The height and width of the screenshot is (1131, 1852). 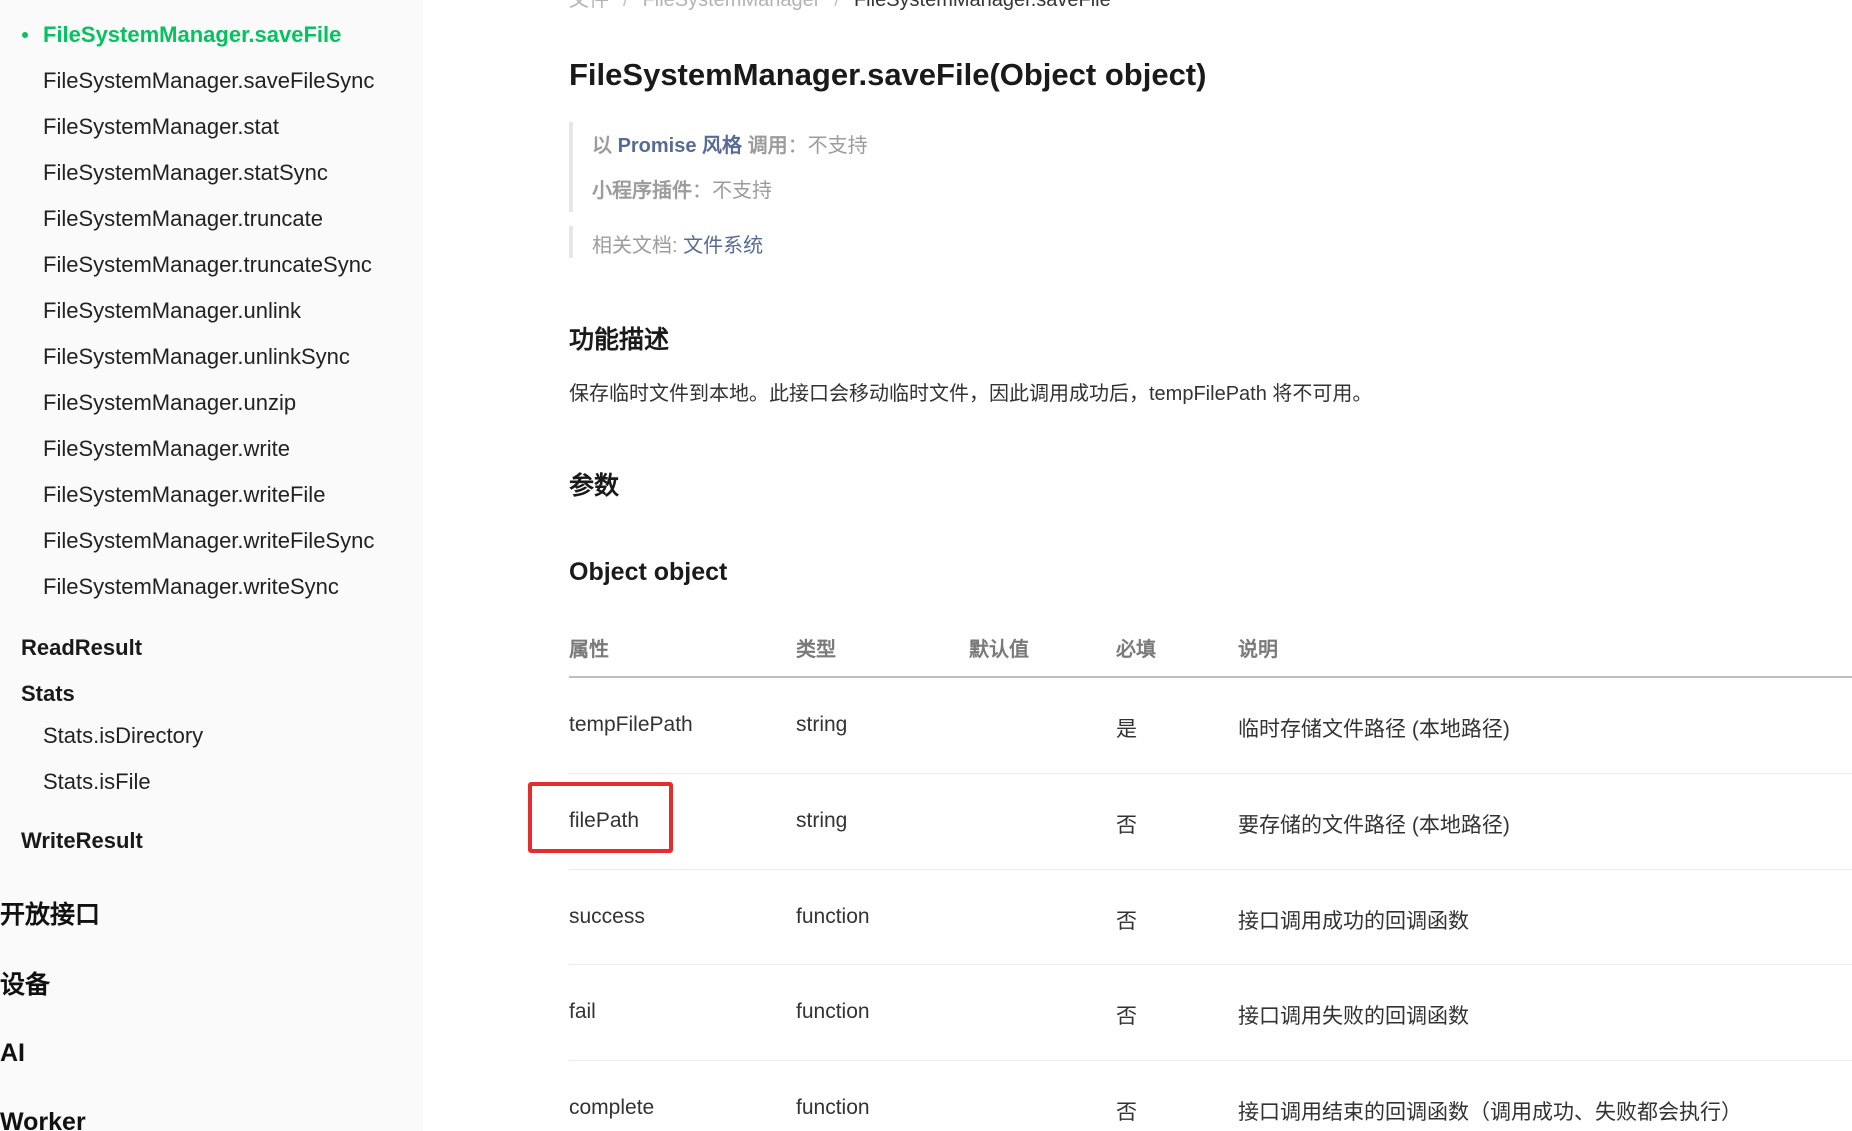 What do you see at coordinates (571, 167) in the screenshot?
I see `note-quote-bar` at bounding box center [571, 167].